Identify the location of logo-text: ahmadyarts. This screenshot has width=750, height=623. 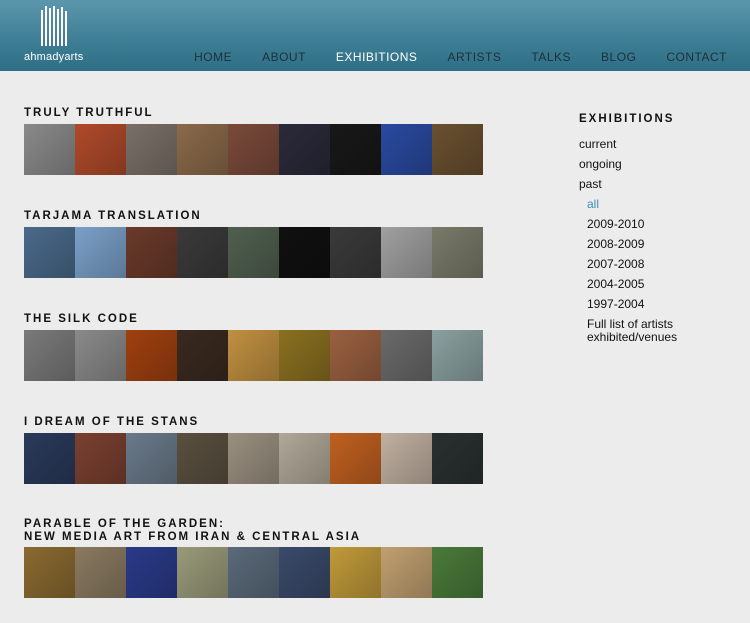
(54, 57).